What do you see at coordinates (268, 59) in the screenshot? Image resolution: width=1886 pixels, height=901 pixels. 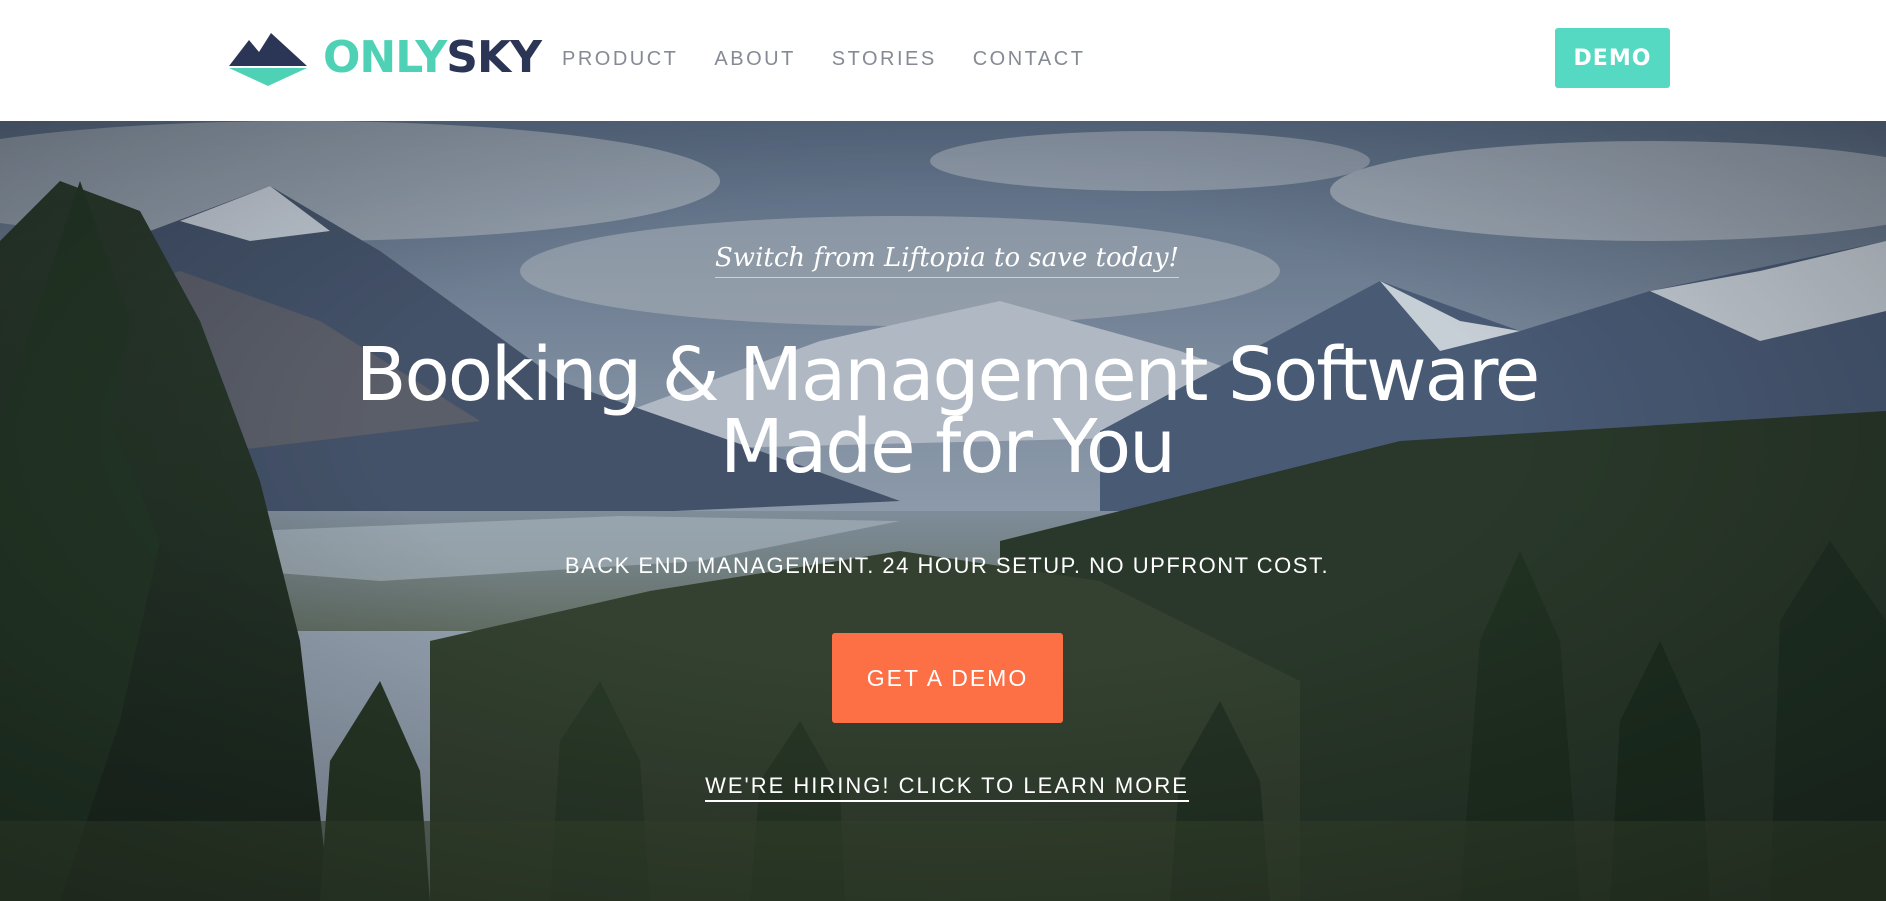 I see `mountain-logo-icon` at bounding box center [268, 59].